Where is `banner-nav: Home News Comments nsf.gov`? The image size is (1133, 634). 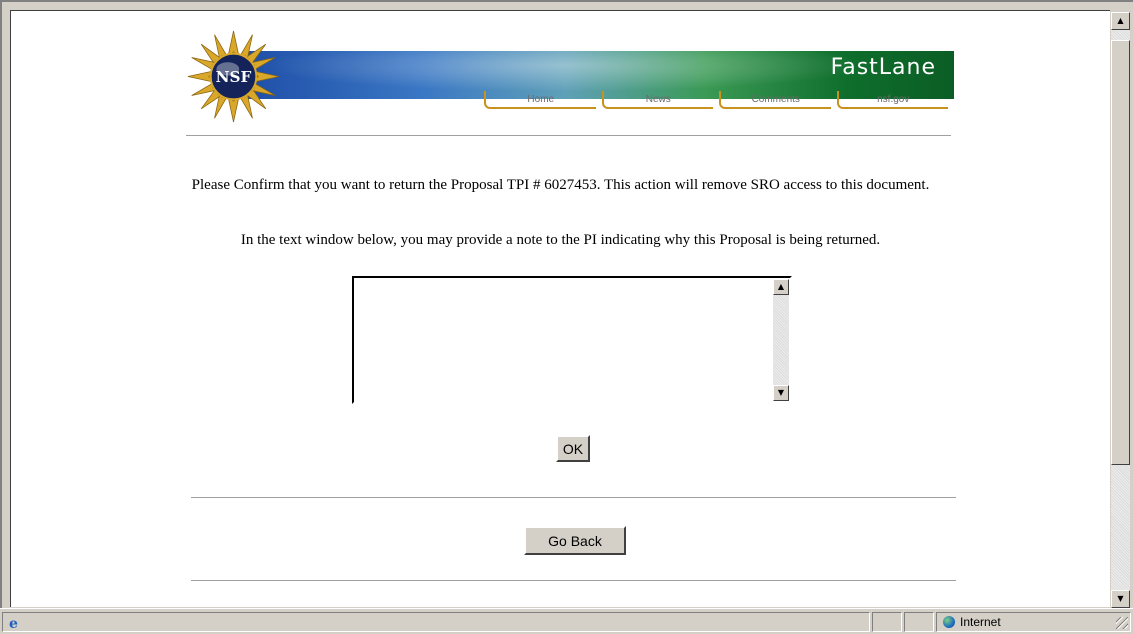
banner-nav: Home News Comments nsf.gov is located at coordinates (719, 100).